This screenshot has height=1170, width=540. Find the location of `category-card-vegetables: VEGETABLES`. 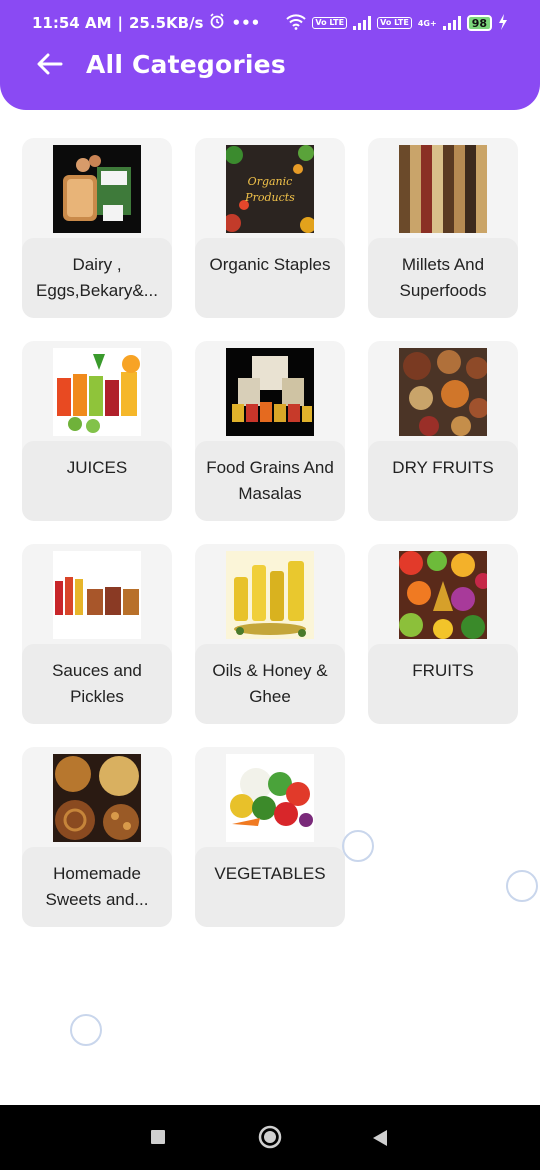

category-card-vegetables: VEGETABLES is located at coordinates (270, 837).